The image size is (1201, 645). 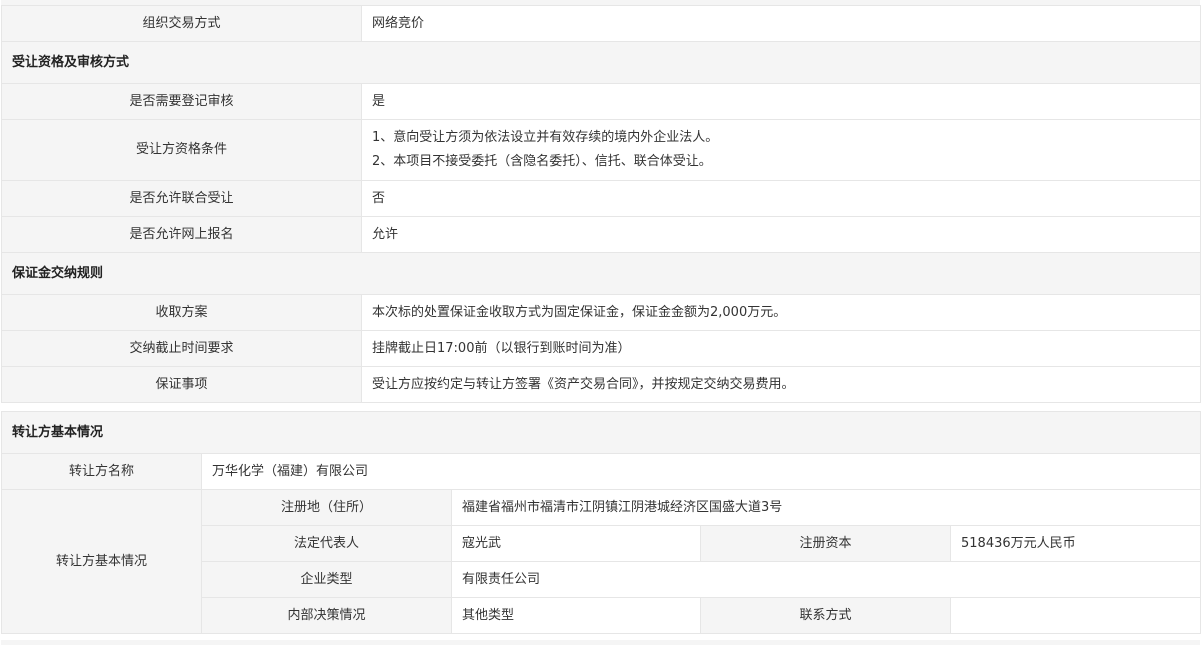 What do you see at coordinates (101, 561) in the screenshot?
I see `transferor-basic-group-label: 转让方基本情况` at bounding box center [101, 561].